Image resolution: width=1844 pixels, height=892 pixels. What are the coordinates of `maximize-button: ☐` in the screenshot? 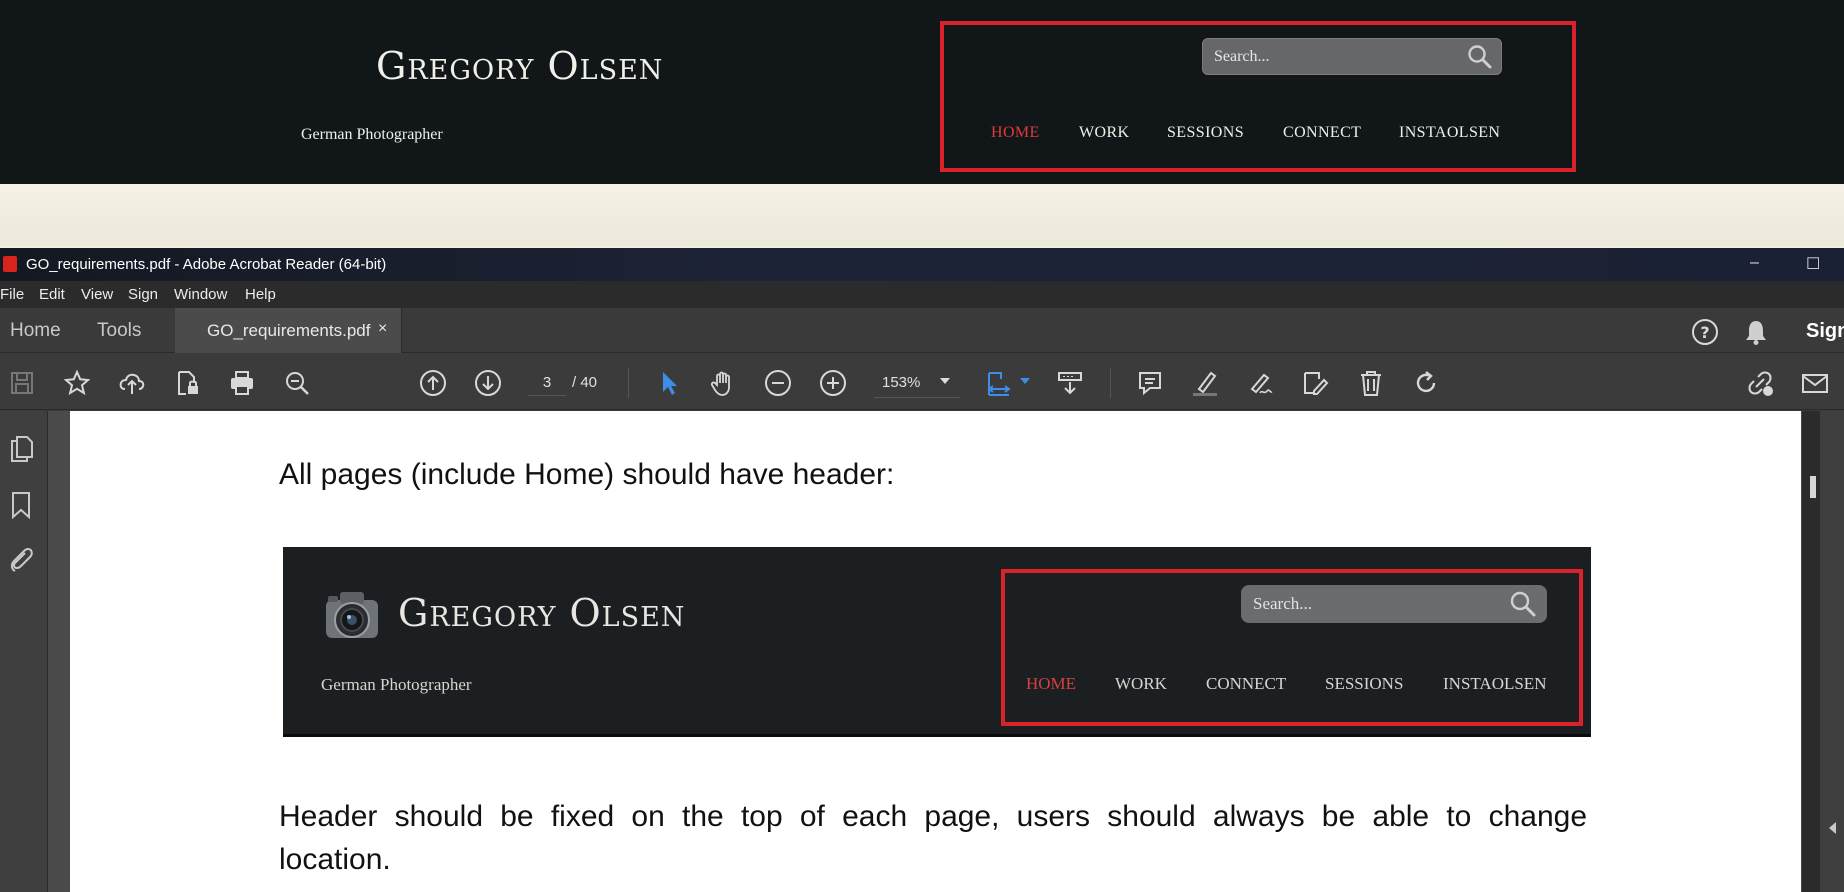 It's located at (1813, 264).